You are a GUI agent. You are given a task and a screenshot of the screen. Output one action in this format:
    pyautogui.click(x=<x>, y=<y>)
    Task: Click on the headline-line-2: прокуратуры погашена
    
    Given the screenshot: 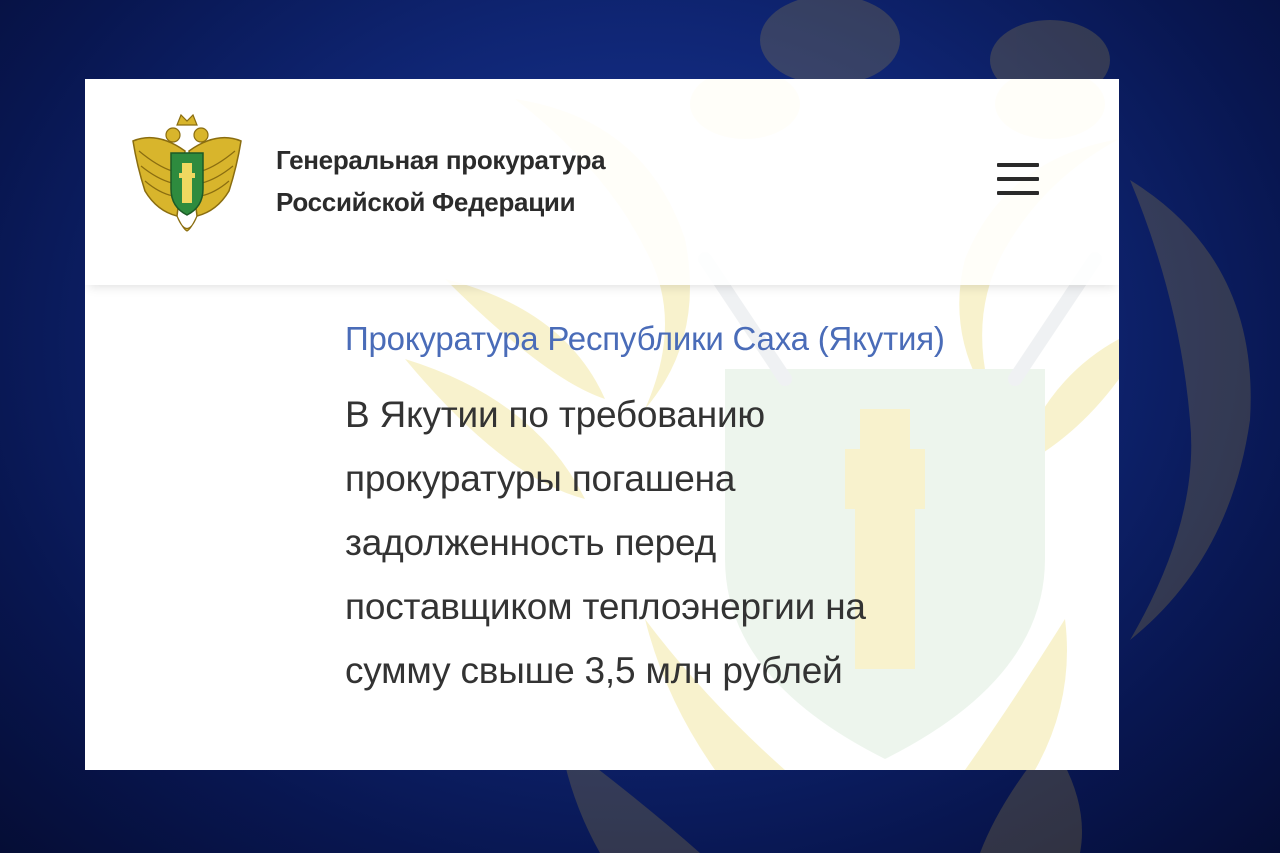 What is the action you would take?
    pyautogui.click(x=540, y=478)
    